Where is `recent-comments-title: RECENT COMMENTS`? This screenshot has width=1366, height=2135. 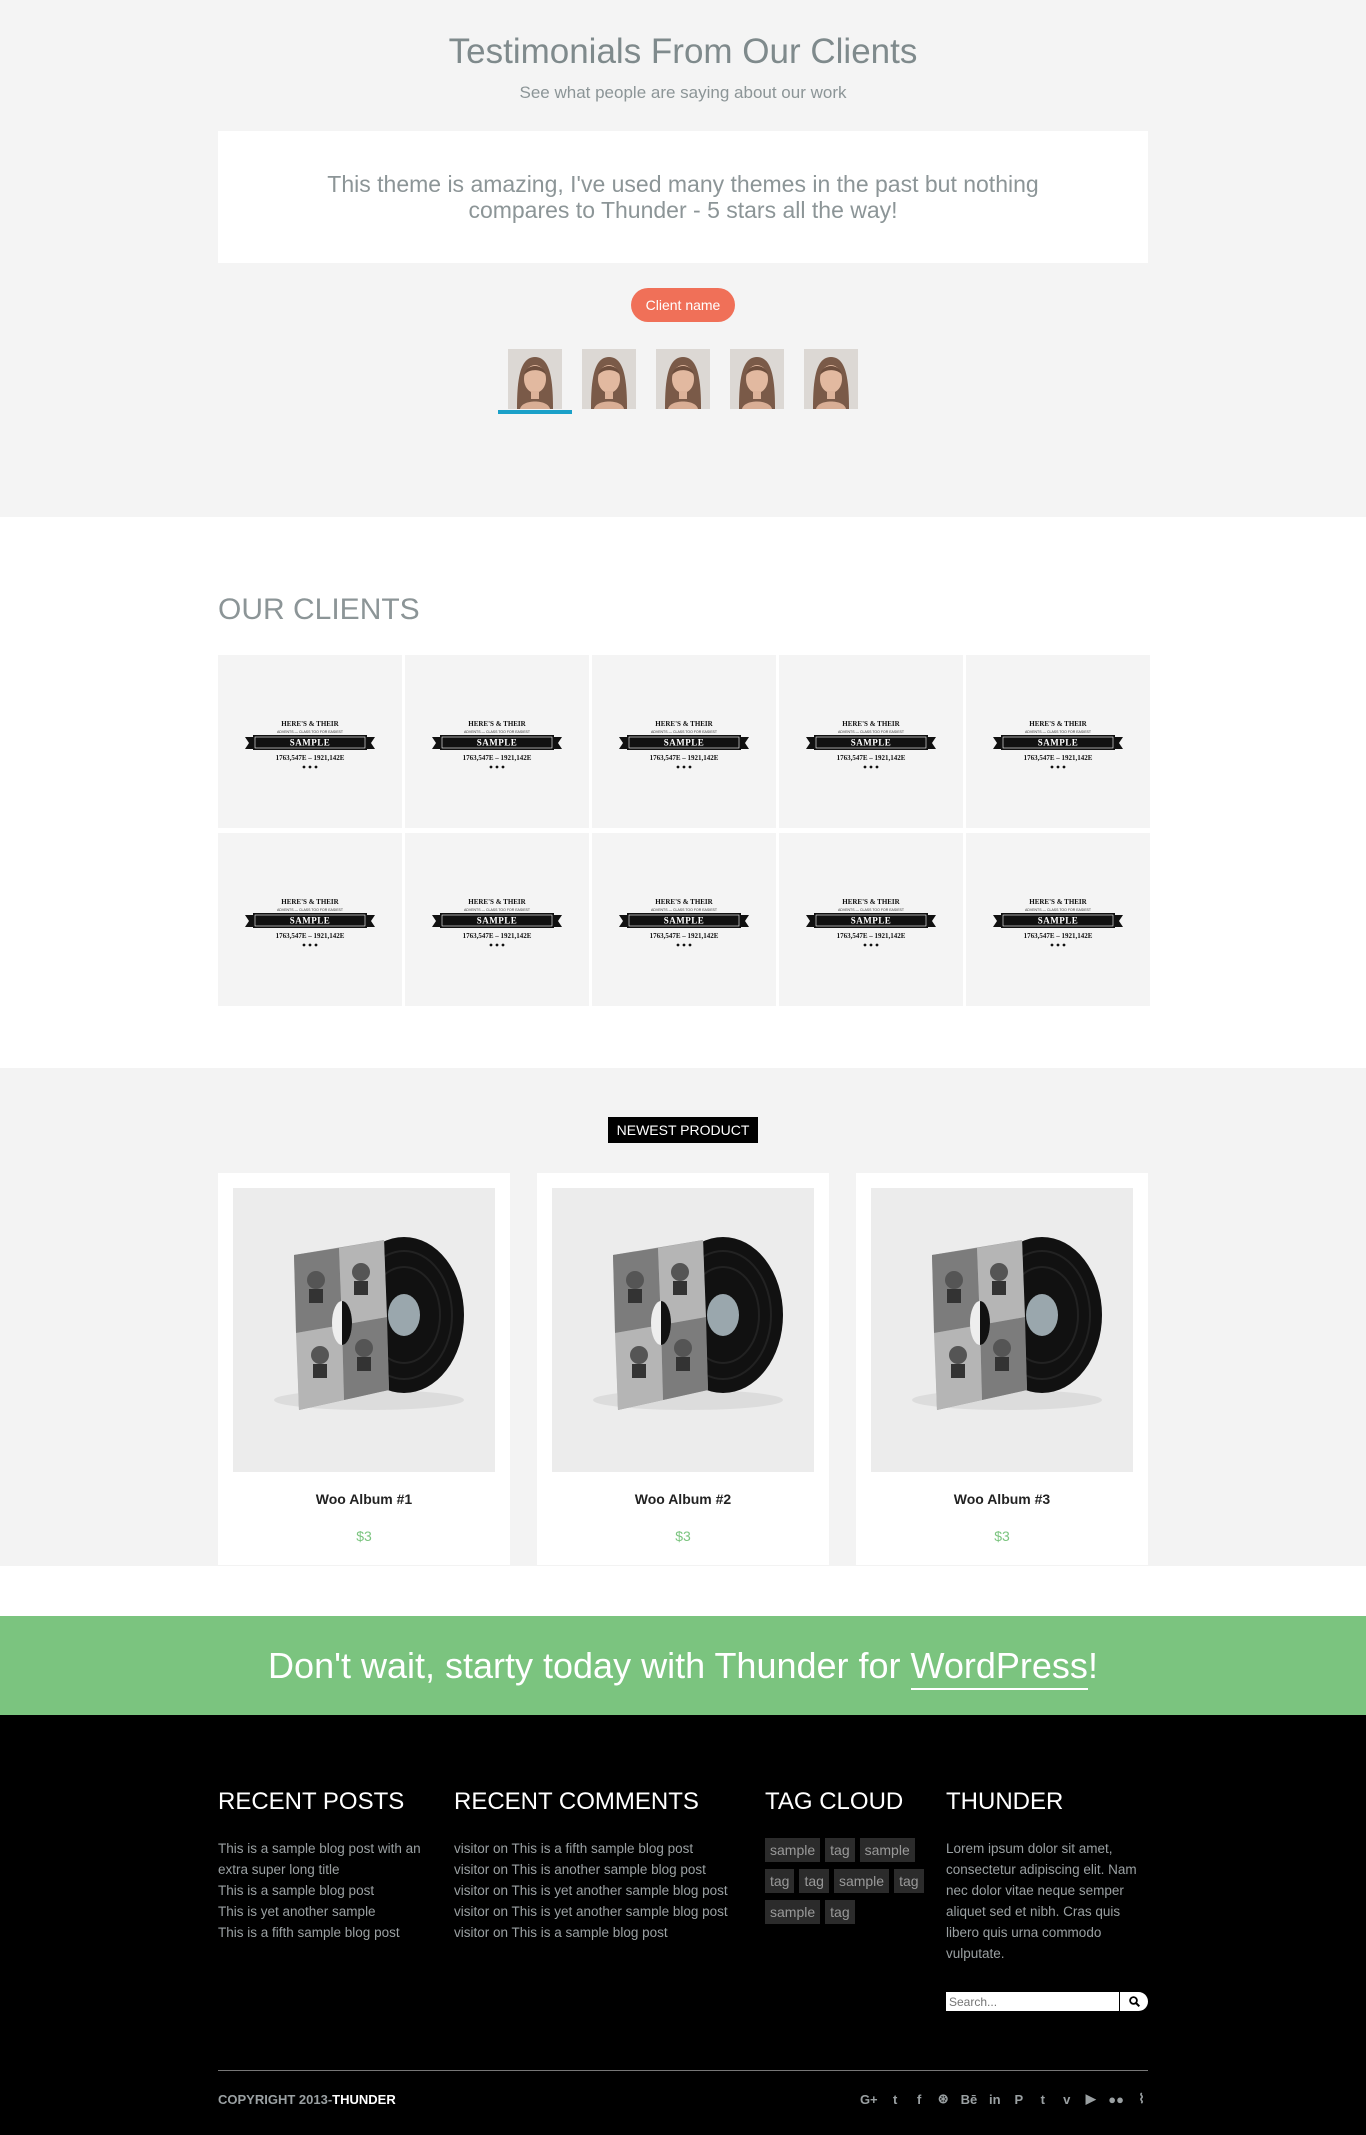
recent-comments-title: RECENT COMMENTS is located at coordinates (576, 1801).